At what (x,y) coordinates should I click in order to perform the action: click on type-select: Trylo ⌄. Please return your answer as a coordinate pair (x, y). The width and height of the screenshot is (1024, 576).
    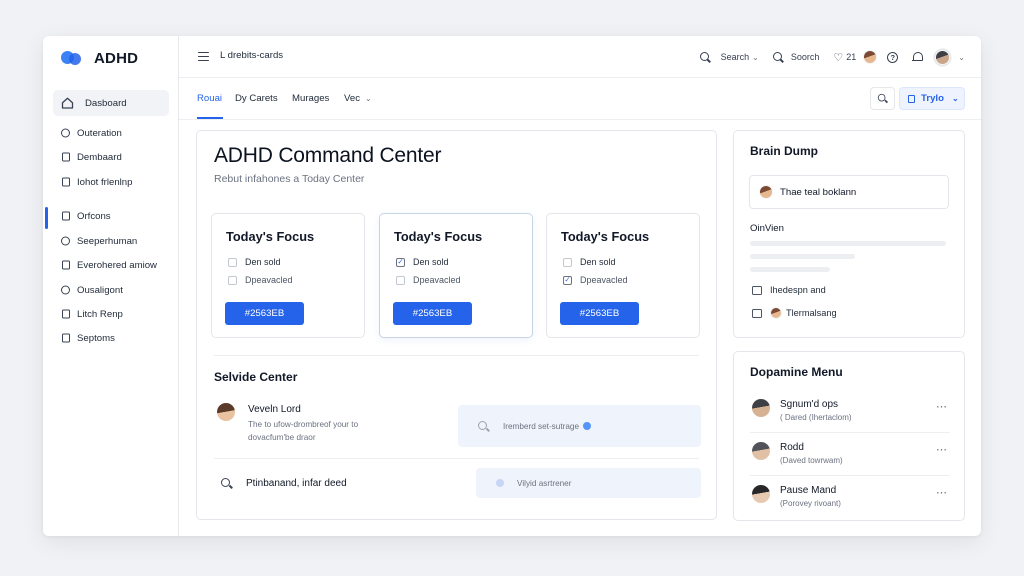
    Looking at the image, I should click on (932, 98).